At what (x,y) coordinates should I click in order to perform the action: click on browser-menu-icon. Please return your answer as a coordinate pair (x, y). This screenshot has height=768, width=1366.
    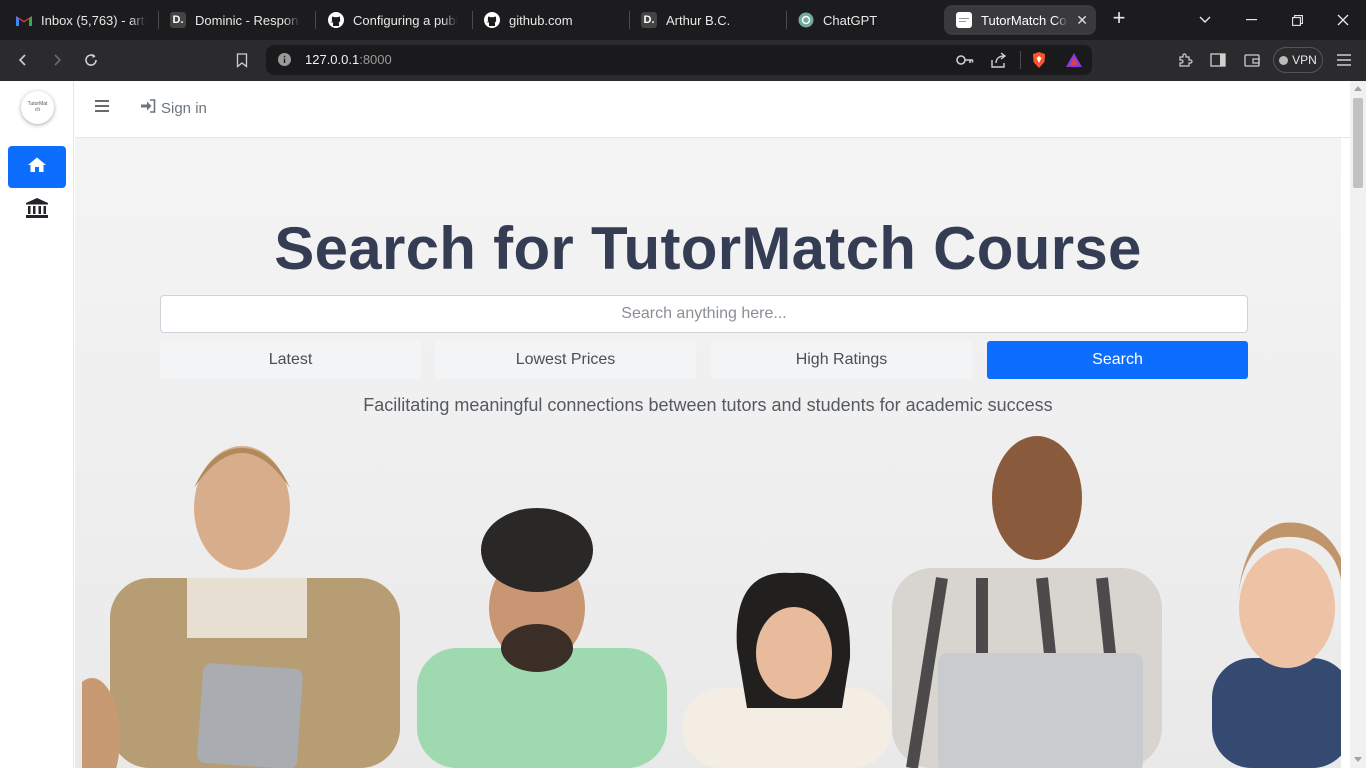
    Looking at the image, I should click on (1344, 60).